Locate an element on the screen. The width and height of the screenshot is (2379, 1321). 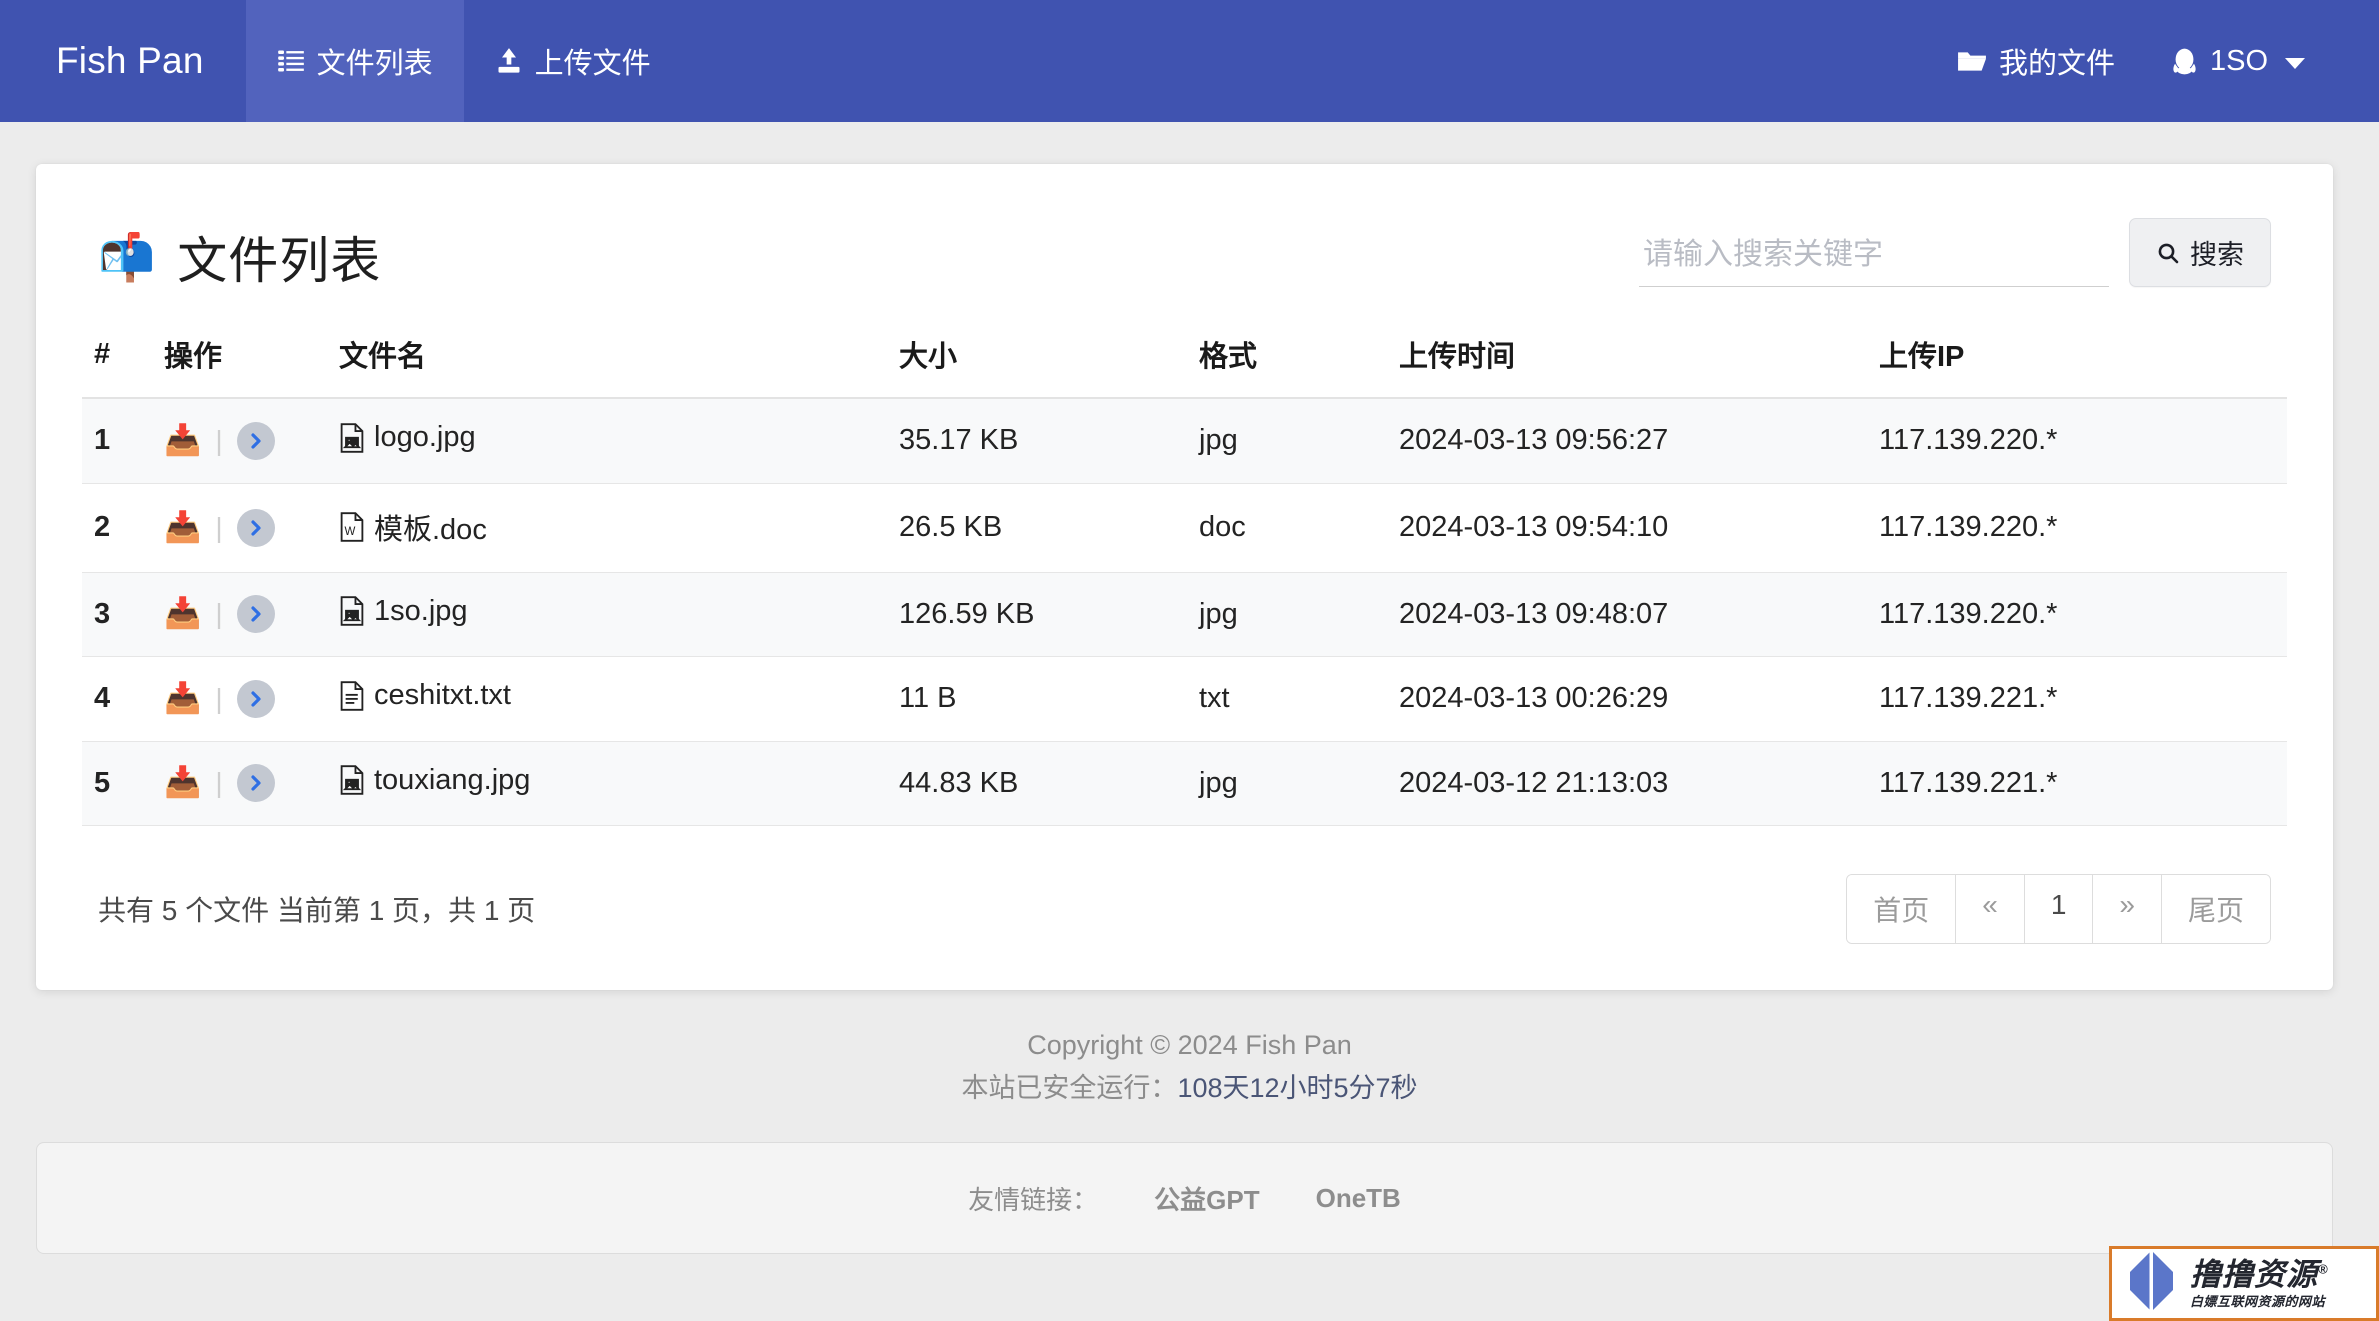
search-button-label: 搜索 is located at coordinates (2217, 255).